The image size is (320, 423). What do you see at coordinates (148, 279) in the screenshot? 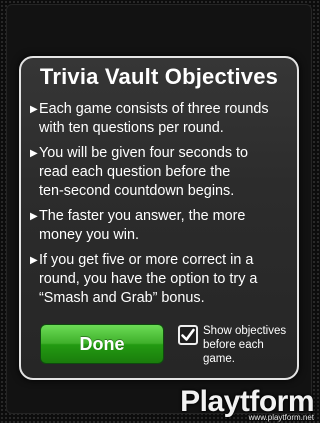
I see `objective-line: round, you have the option to try a` at bounding box center [148, 279].